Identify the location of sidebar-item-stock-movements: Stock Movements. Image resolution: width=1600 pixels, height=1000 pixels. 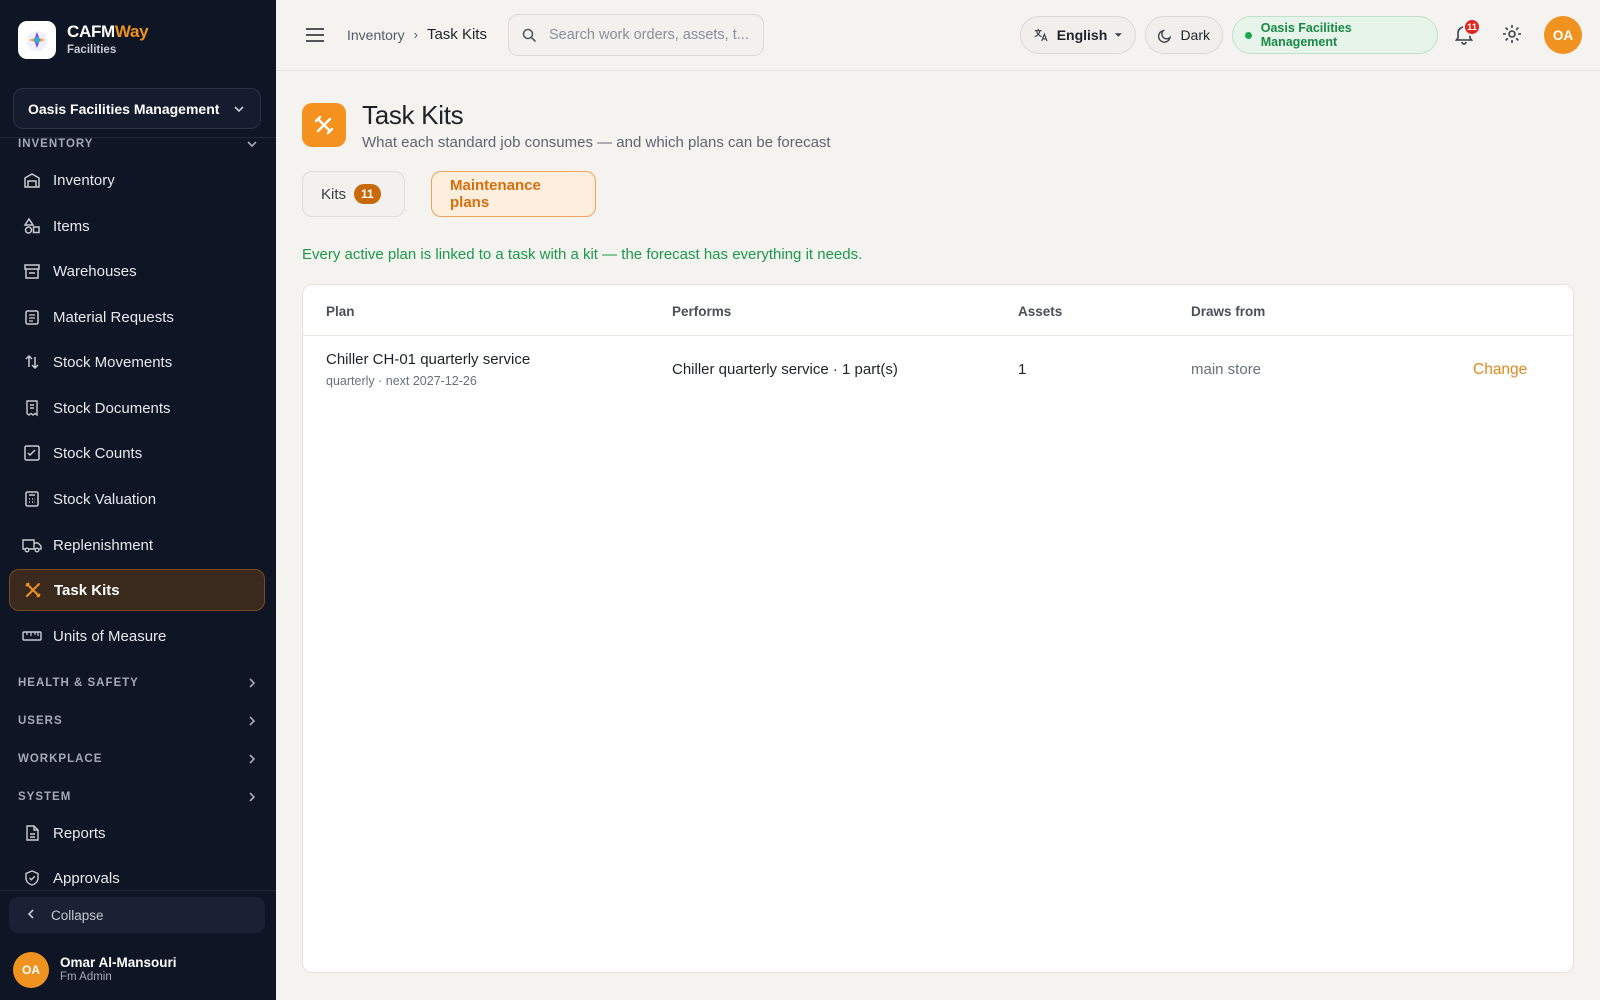
(137, 362).